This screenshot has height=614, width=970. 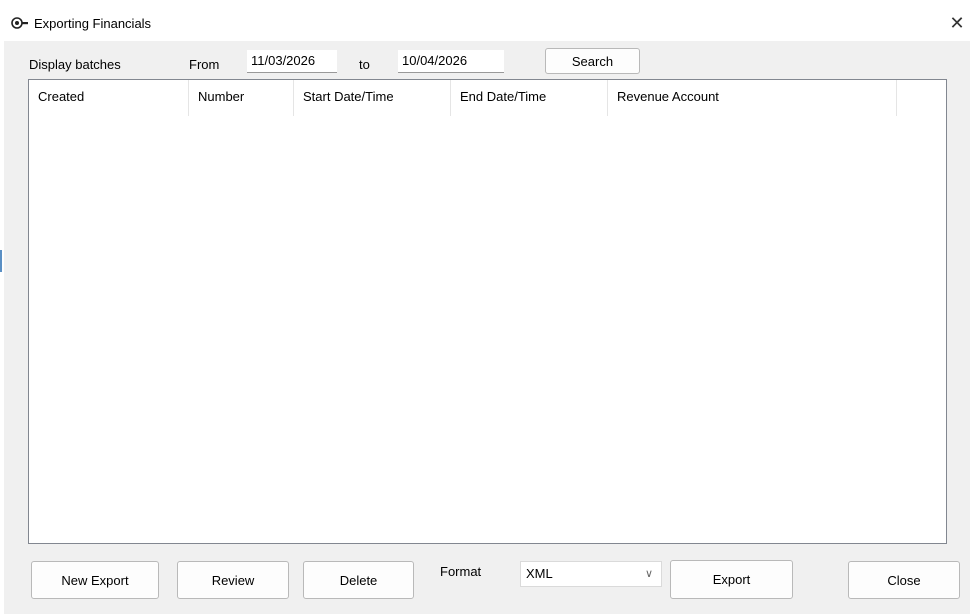 I want to click on format-select: XML ∨, so click(x=591, y=574).